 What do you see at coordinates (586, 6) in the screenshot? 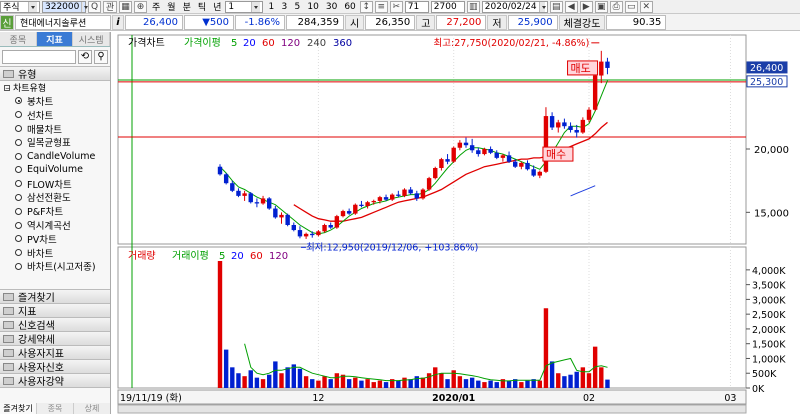
I see `next-icon: ▶` at bounding box center [586, 6].